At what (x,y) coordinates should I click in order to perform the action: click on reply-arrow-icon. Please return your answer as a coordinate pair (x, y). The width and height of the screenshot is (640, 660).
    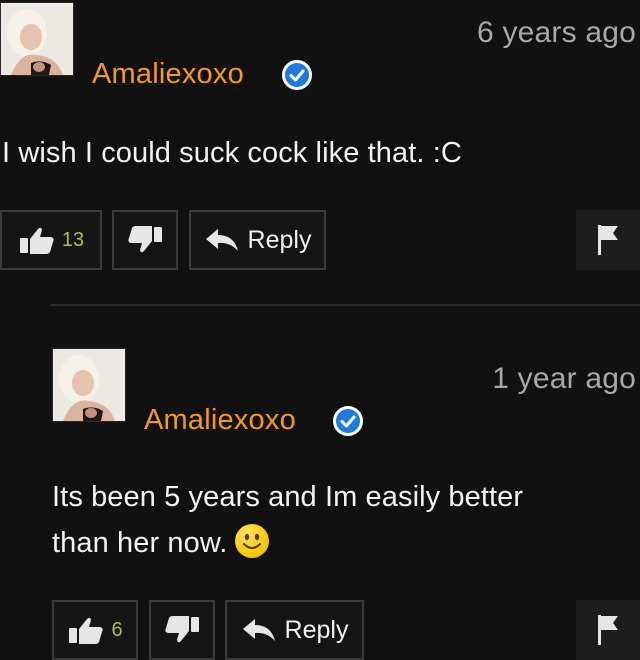
    Looking at the image, I should click on (258, 630).